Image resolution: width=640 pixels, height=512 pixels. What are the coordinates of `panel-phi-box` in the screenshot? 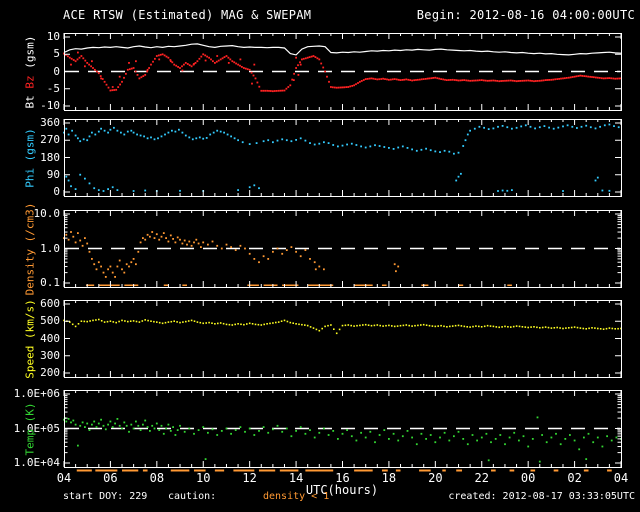 It's located at (343, 158).